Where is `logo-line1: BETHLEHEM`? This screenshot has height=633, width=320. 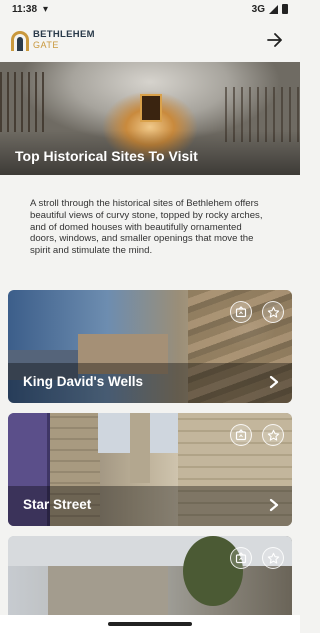
logo-line1: BETHLEHEM is located at coordinates (64, 34).